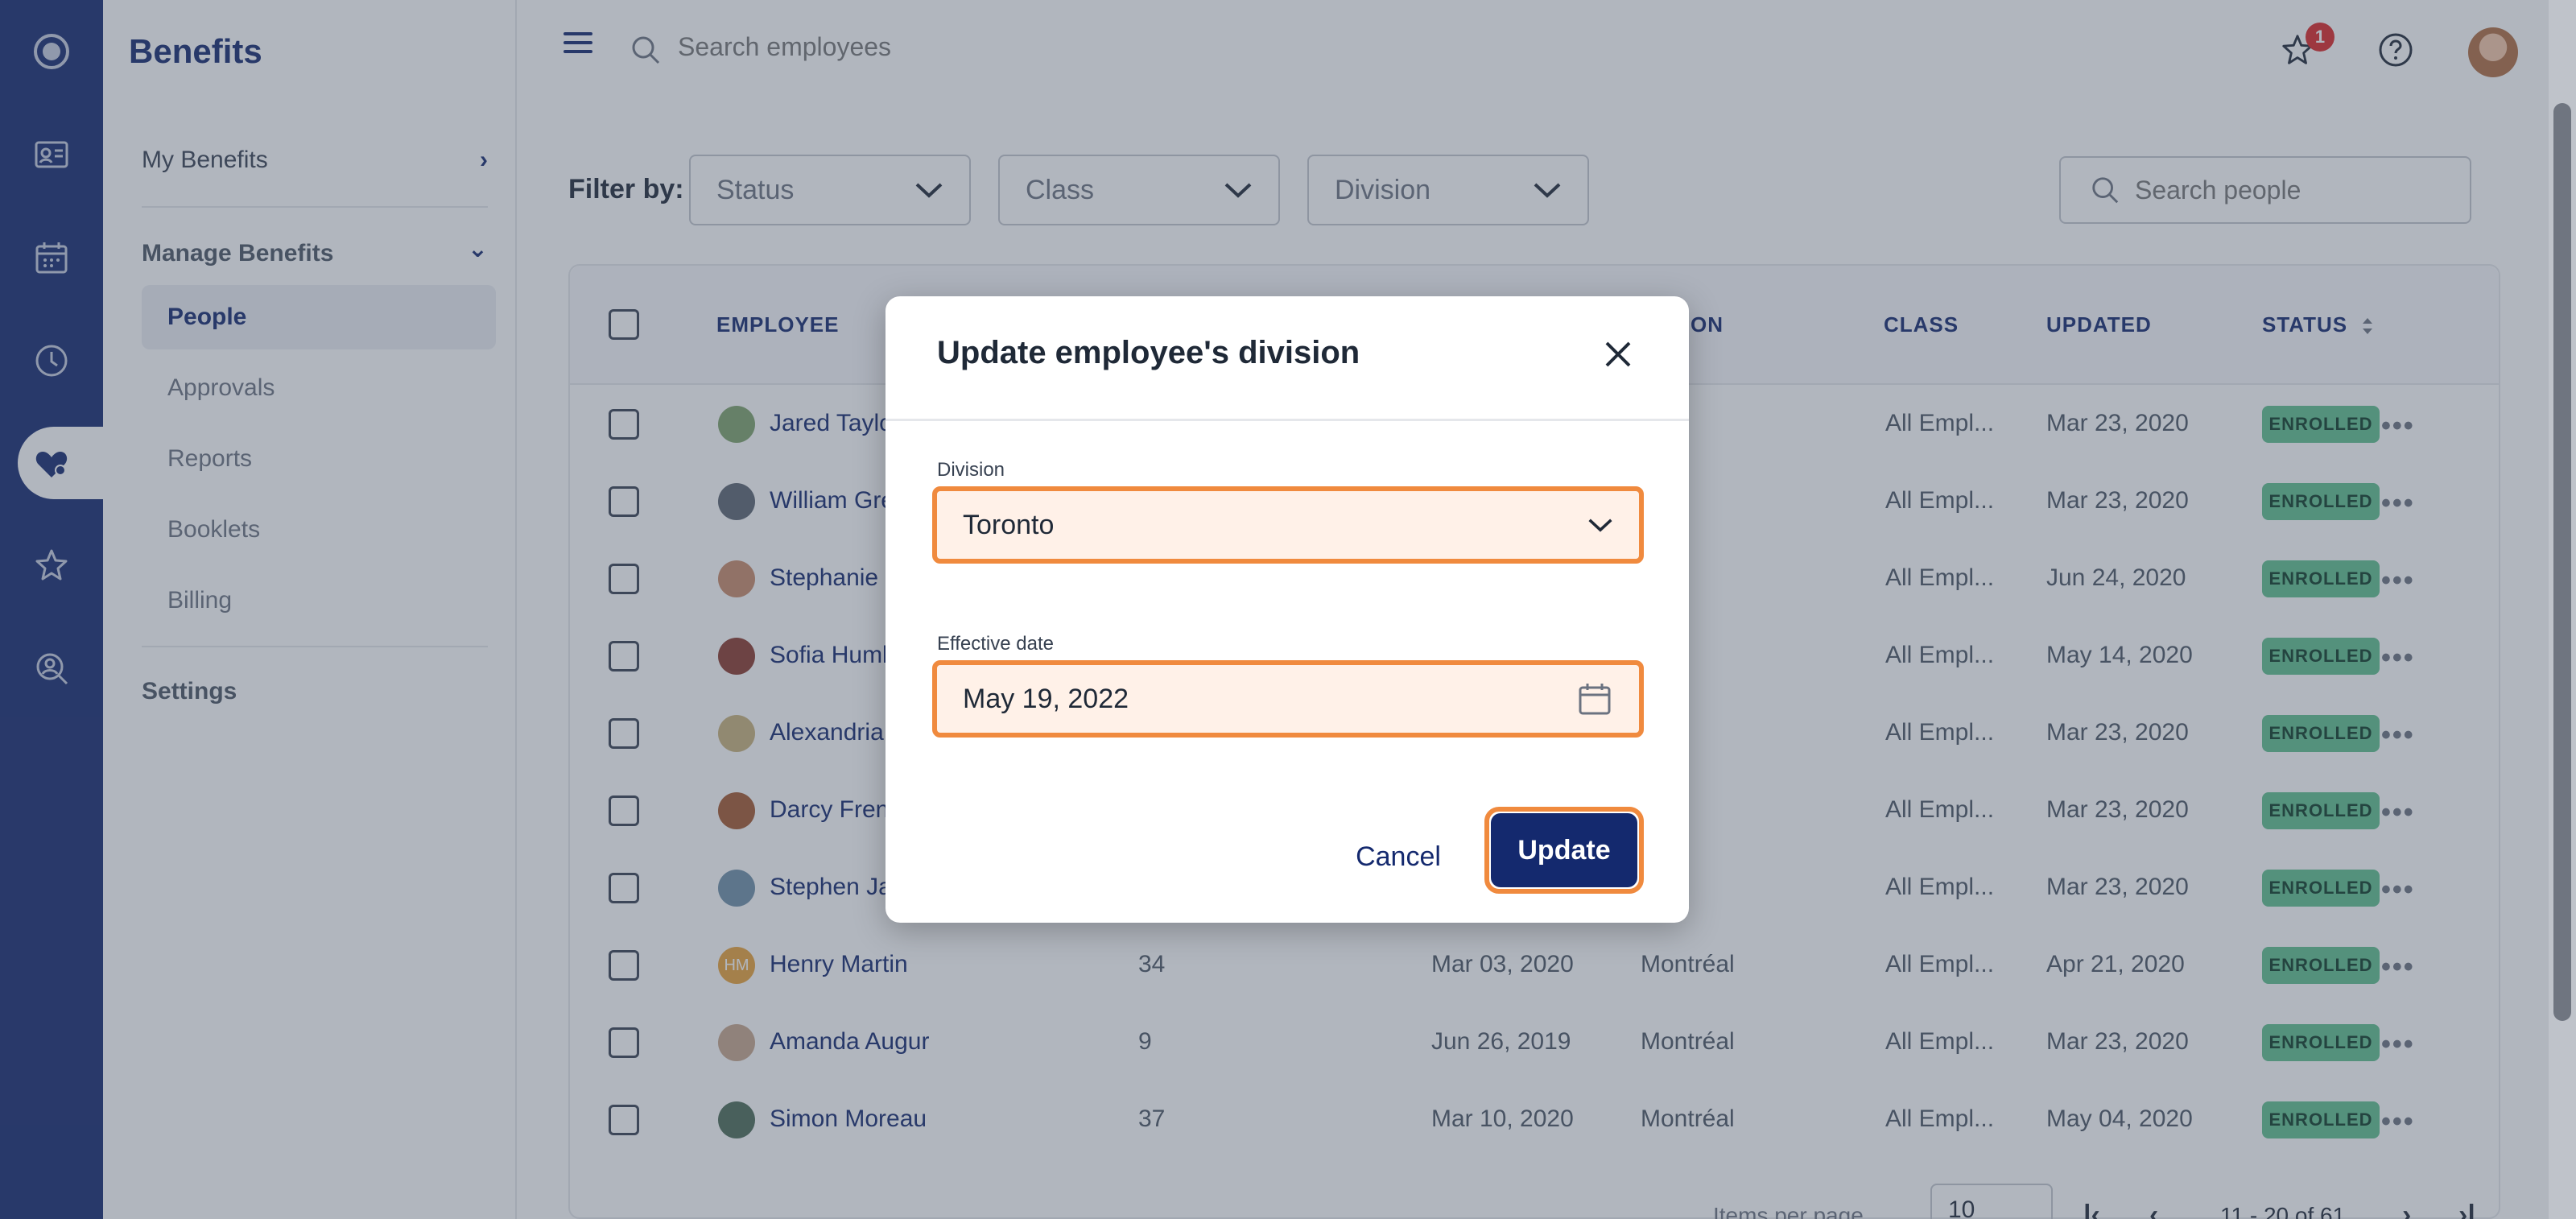 The width and height of the screenshot is (2576, 1219). What do you see at coordinates (1009, 524) in the screenshot?
I see `division-select-value: Toronto` at bounding box center [1009, 524].